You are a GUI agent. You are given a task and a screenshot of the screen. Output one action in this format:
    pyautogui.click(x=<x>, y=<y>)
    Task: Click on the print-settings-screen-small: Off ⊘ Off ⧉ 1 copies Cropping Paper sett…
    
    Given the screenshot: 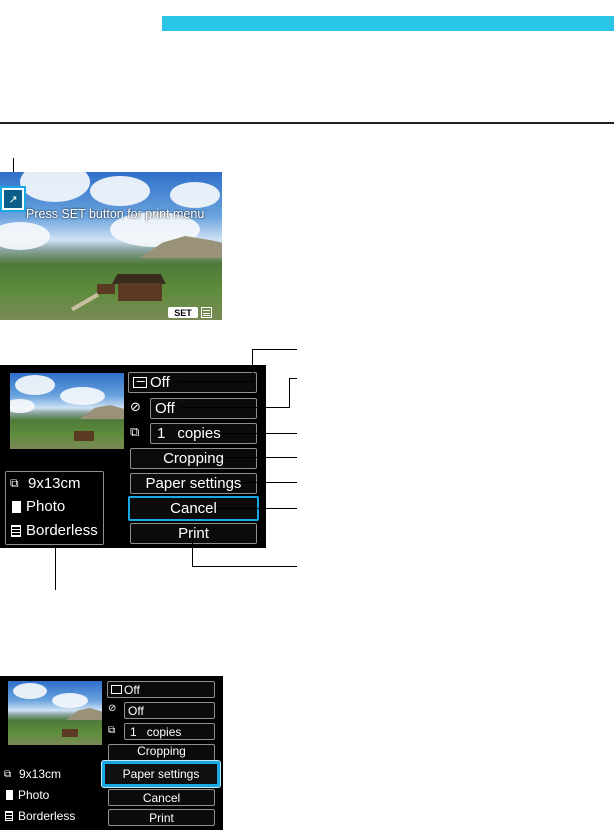 What is the action you would take?
    pyautogui.click(x=111, y=753)
    